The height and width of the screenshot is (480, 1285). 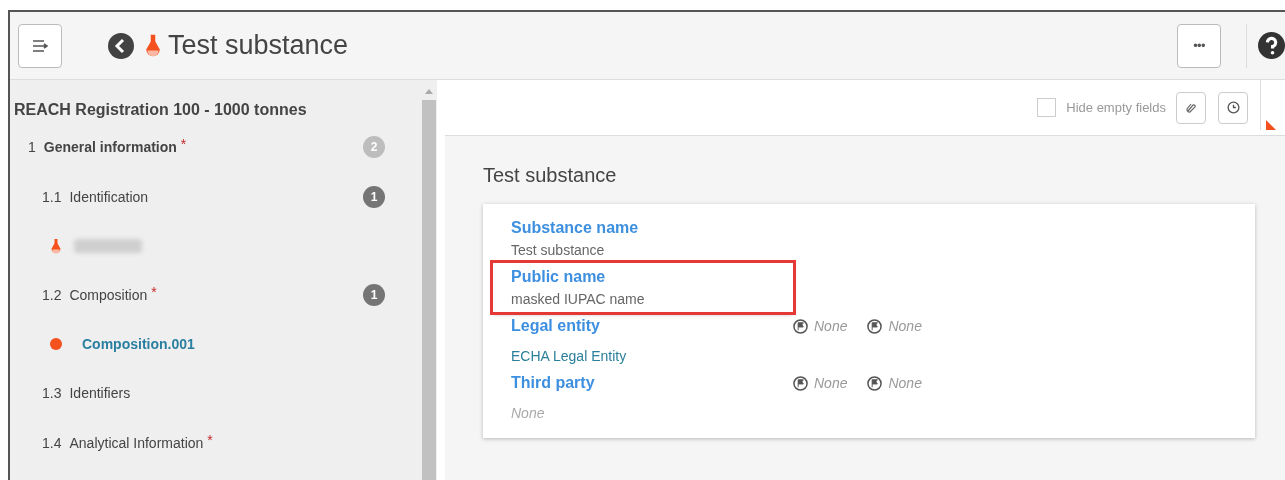 What do you see at coordinates (1271, 45) in the screenshot?
I see `help-icon` at bounding box center [1271, 45].